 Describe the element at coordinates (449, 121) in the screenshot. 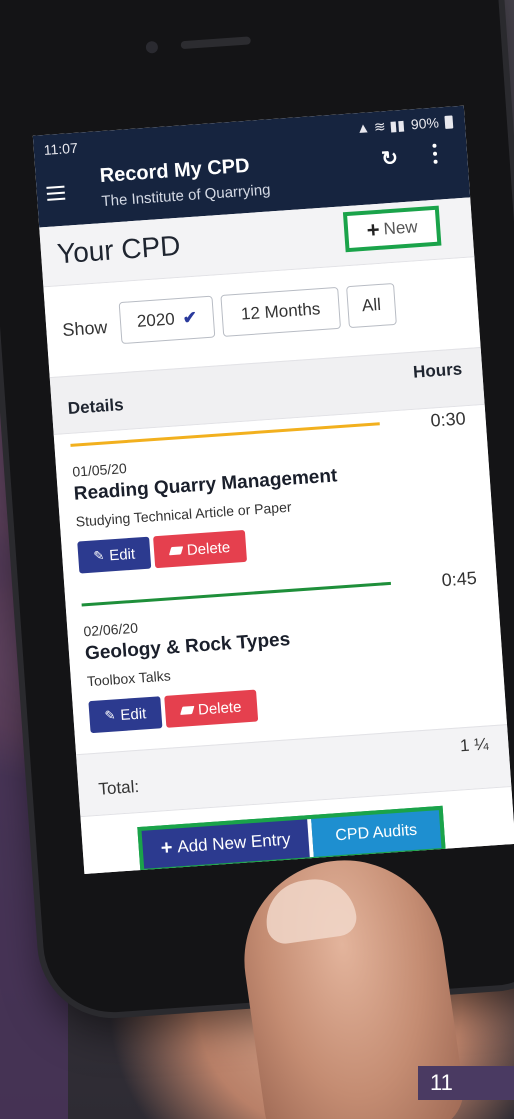

I see `battery-icon` at that location.